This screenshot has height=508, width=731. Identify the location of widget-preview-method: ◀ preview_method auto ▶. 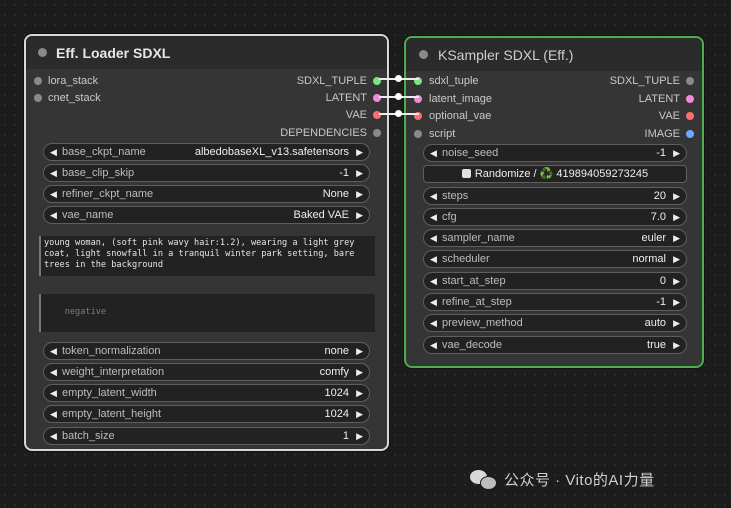
(555, 323).